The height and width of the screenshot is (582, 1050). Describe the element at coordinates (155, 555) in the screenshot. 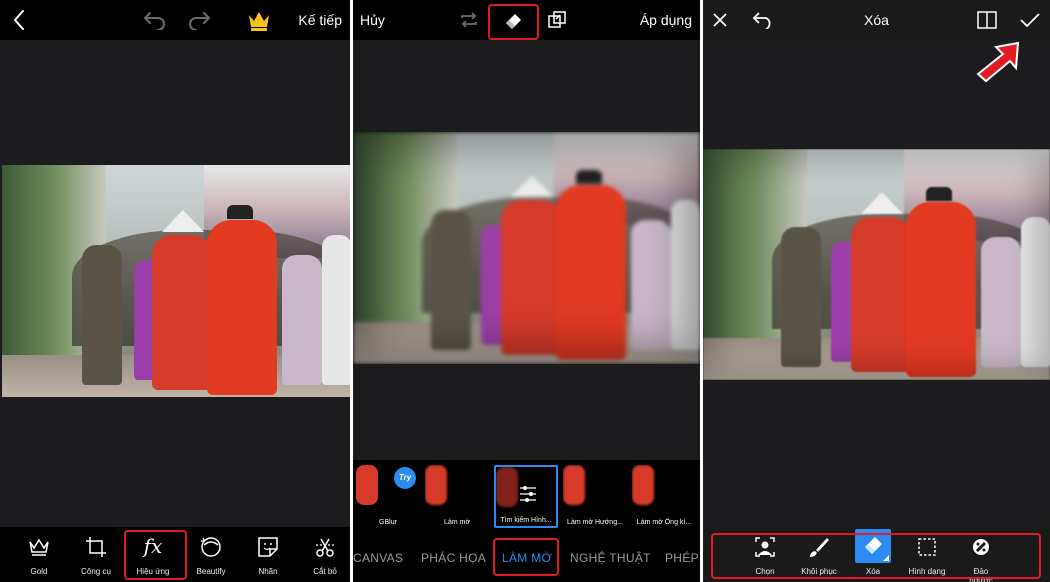

I see `highlight-effects-box` at that location.